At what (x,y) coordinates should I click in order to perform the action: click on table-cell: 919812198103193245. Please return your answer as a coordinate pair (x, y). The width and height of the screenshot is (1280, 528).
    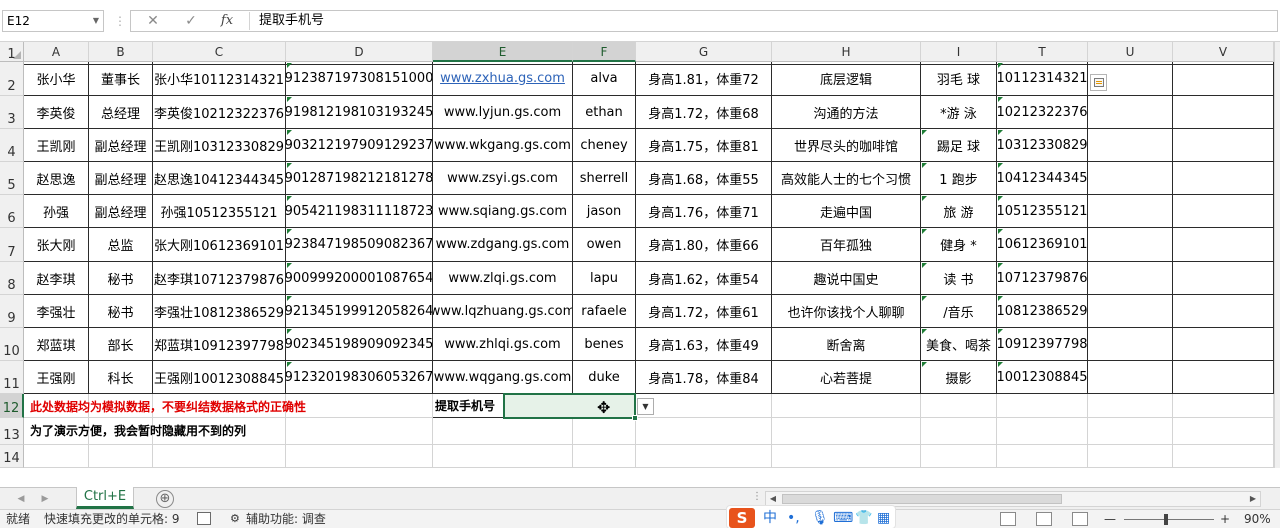
    Looking at the image, I should click on (359, 112).